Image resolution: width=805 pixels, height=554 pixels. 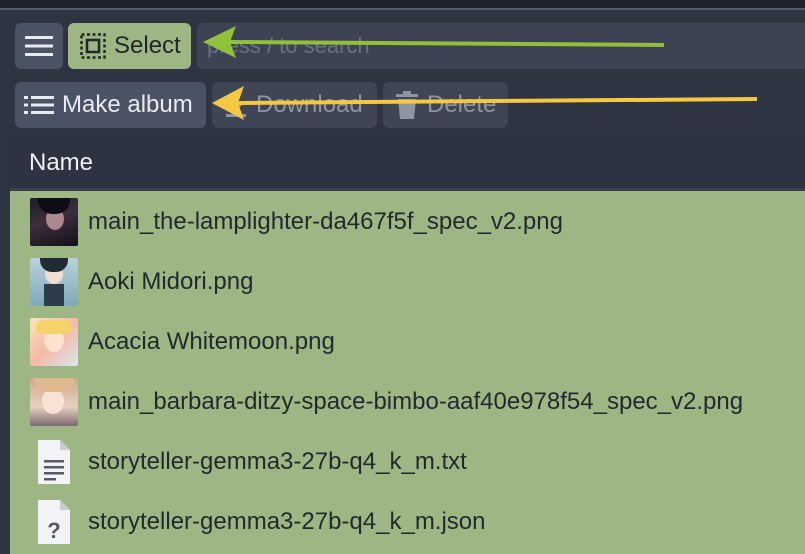 I want to click on delete-button: Delete, so click(x=445, y=105).